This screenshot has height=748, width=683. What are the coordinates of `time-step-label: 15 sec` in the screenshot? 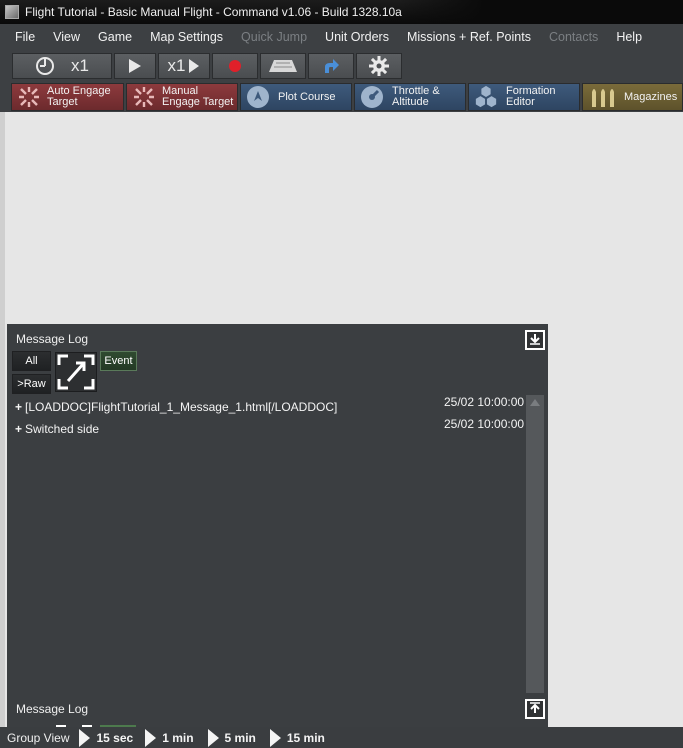 It's located at (115, 737).